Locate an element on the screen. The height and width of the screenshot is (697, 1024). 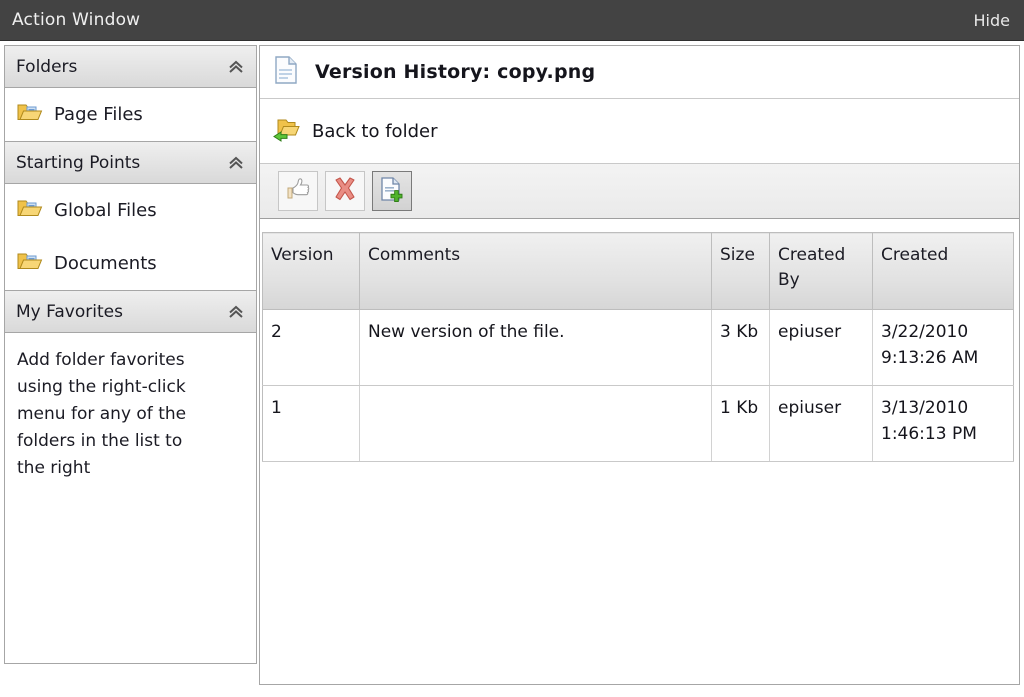
action-window-titlebar: Action Window Hide is located at coordinates (512, 20).